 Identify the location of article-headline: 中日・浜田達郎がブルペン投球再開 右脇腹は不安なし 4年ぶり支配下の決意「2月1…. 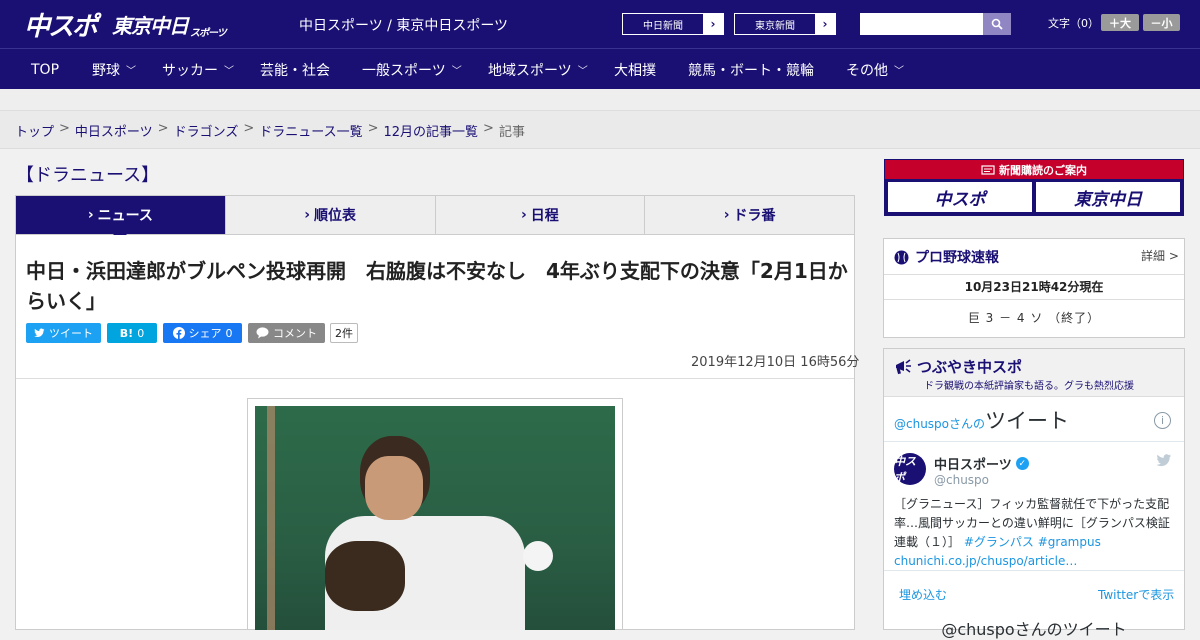
(437, 286).